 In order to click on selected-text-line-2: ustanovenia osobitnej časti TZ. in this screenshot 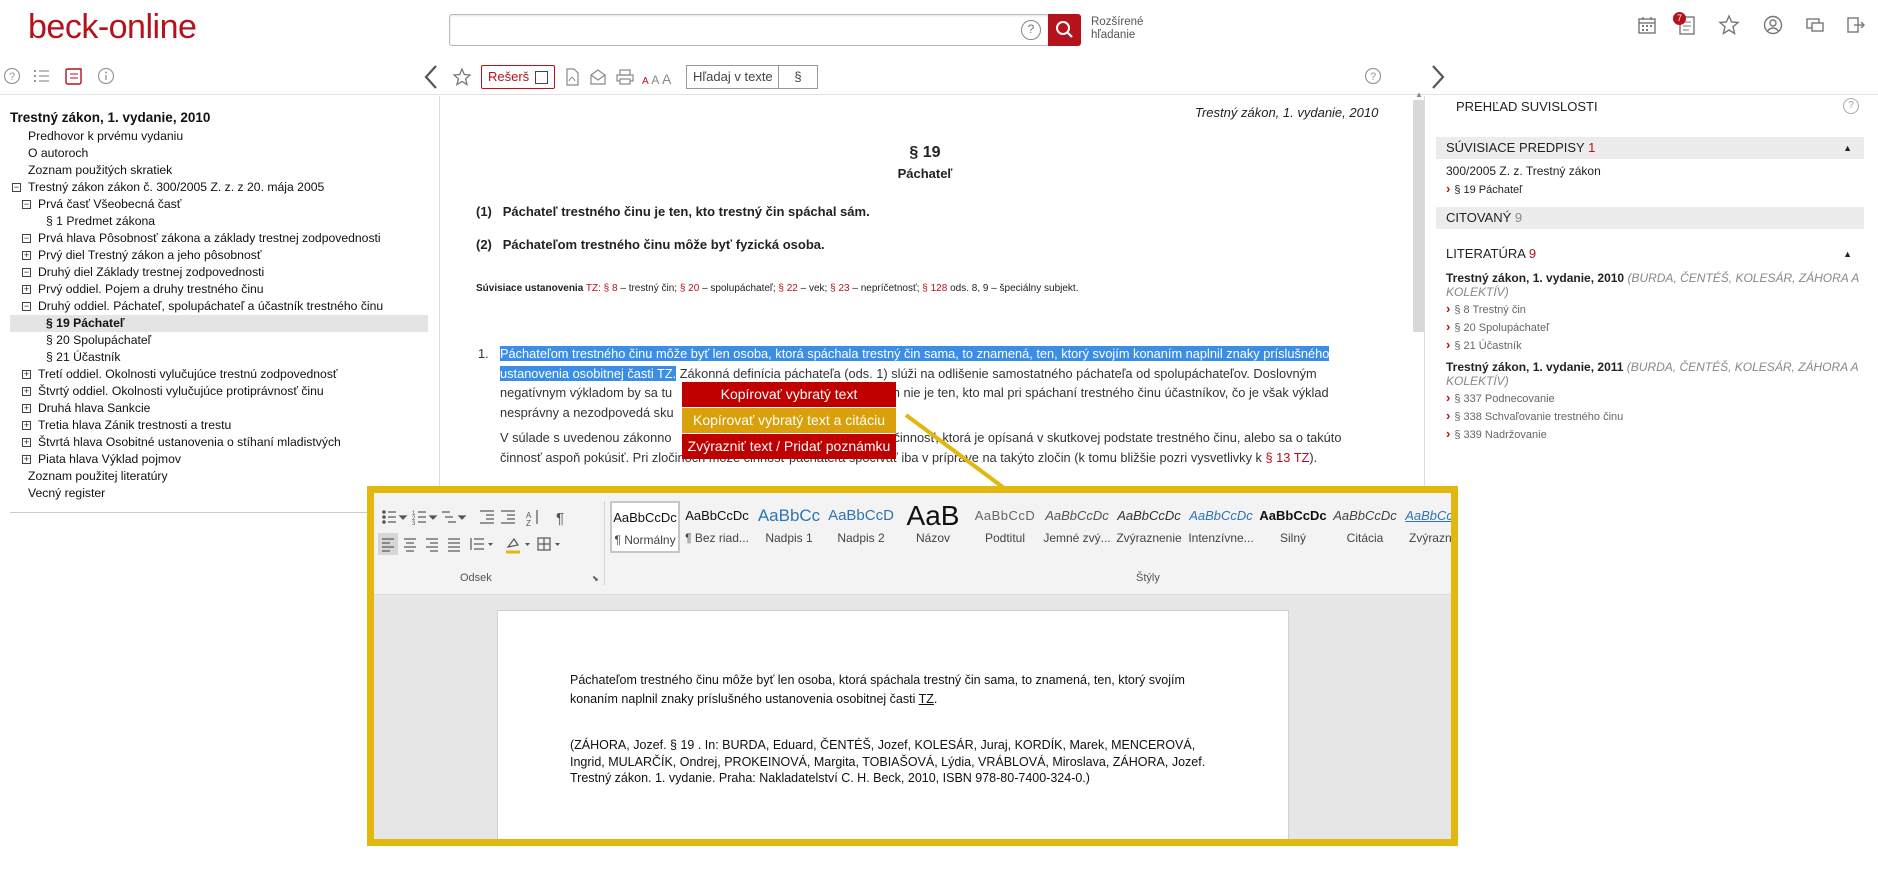, I will do `click(588, 373)`.